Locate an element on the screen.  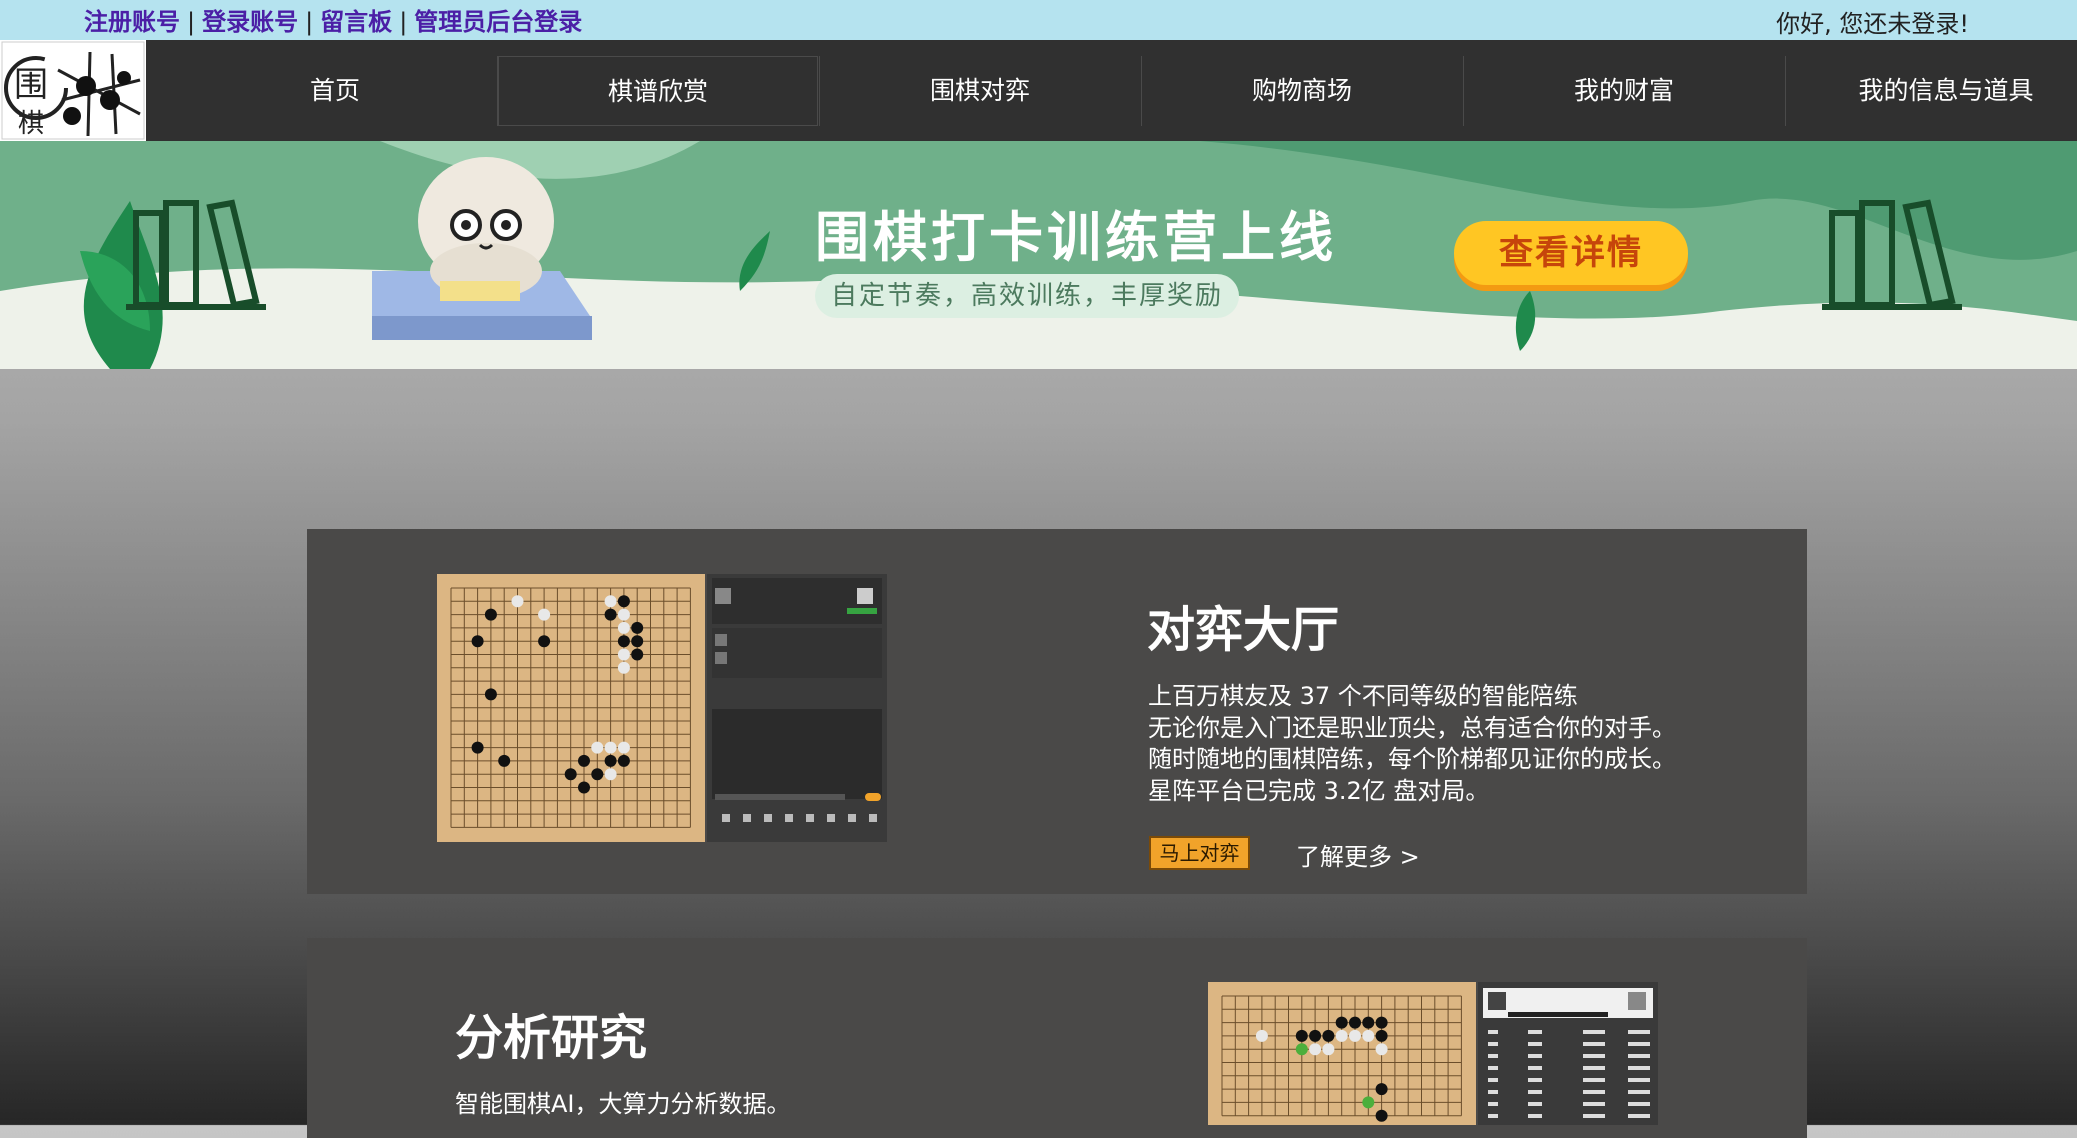
play-hall-line-2: 无论你是入门还是职业顶尖，总有适合你的对手。 is located at coordinates (1412, 728).